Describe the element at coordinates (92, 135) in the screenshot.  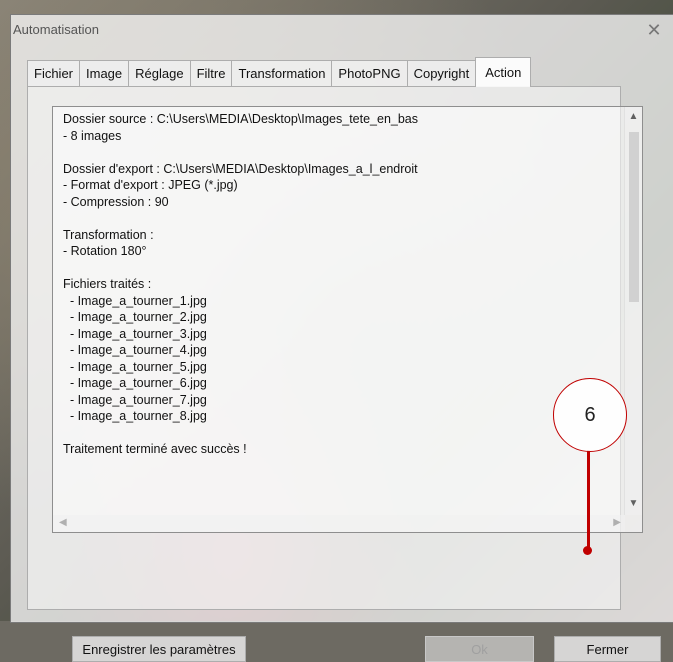
I see `log-line: - 8 images` at that location.